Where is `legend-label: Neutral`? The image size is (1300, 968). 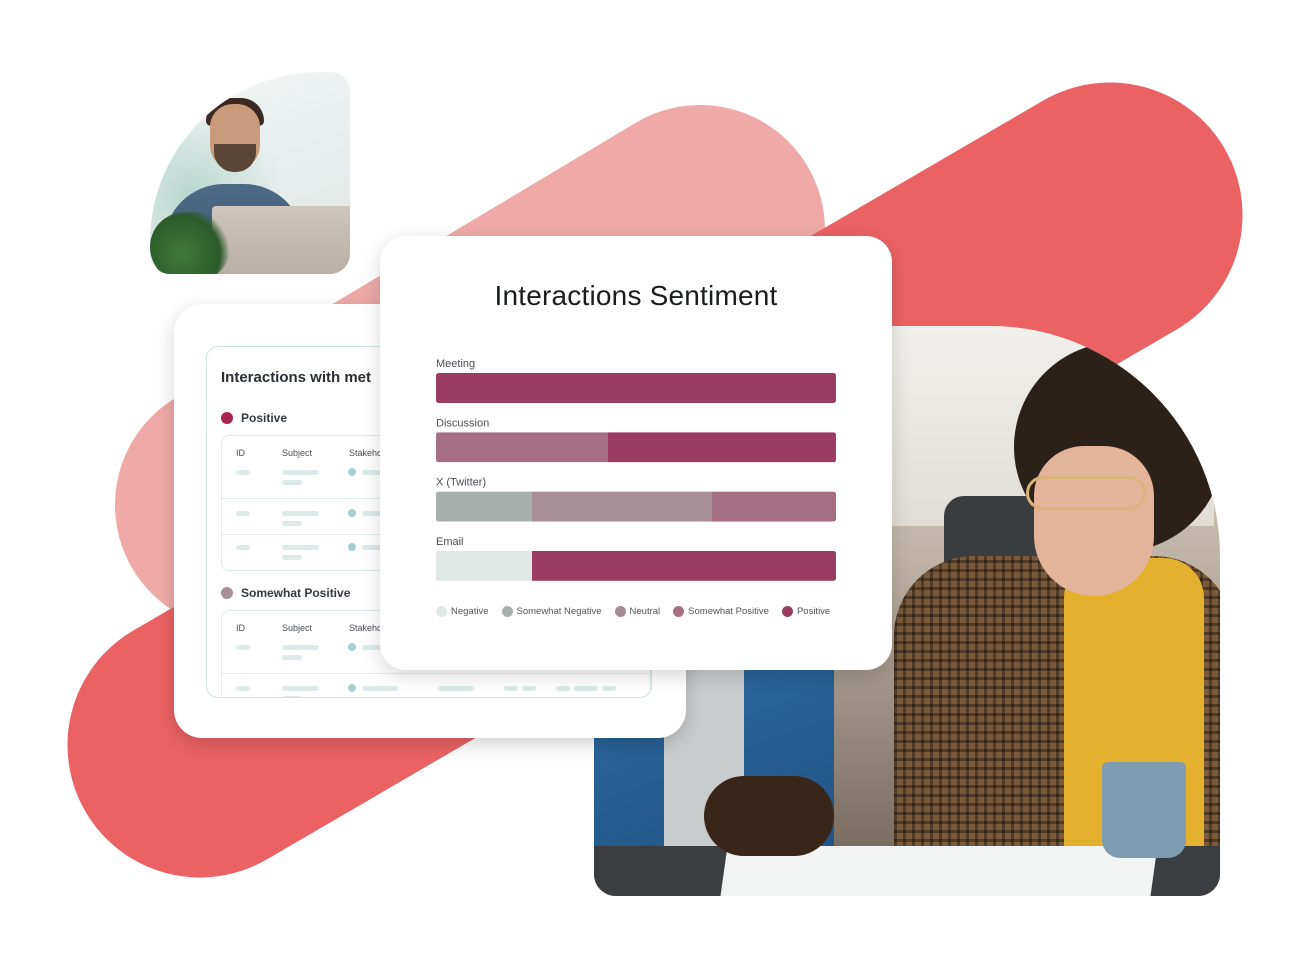
legend-label: Neutral is located at coordinates (645, 611).